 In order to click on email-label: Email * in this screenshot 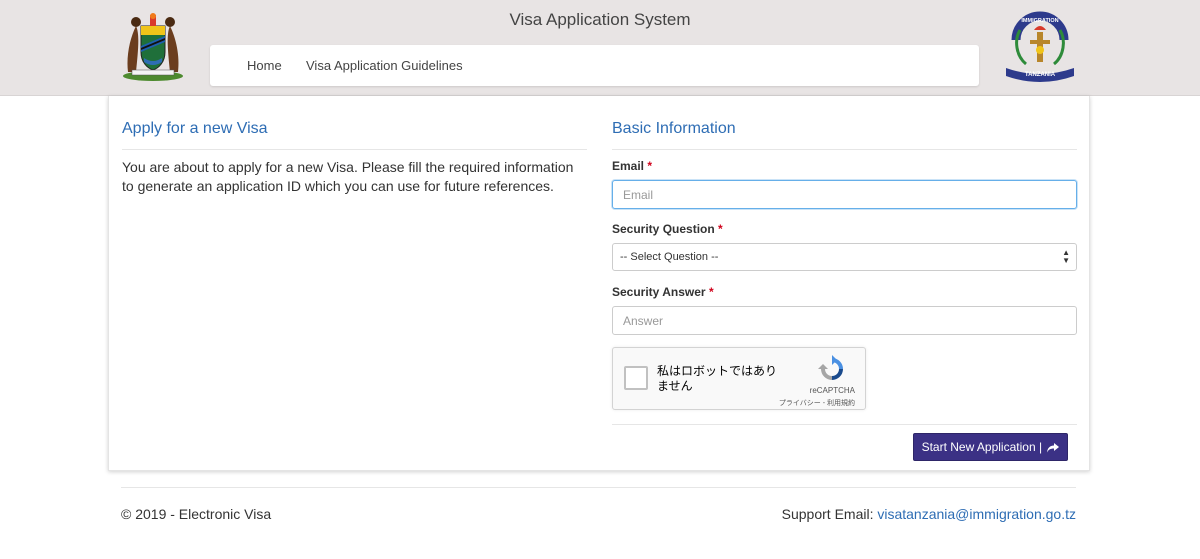, I will do `click(632, 166)`.